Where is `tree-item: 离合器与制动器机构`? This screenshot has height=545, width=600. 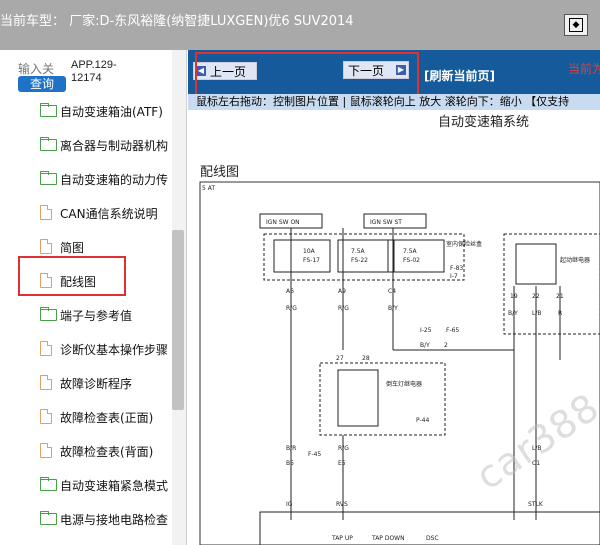
tree-item: 离合器与制动器机构 is located at coordinates (86, 145).